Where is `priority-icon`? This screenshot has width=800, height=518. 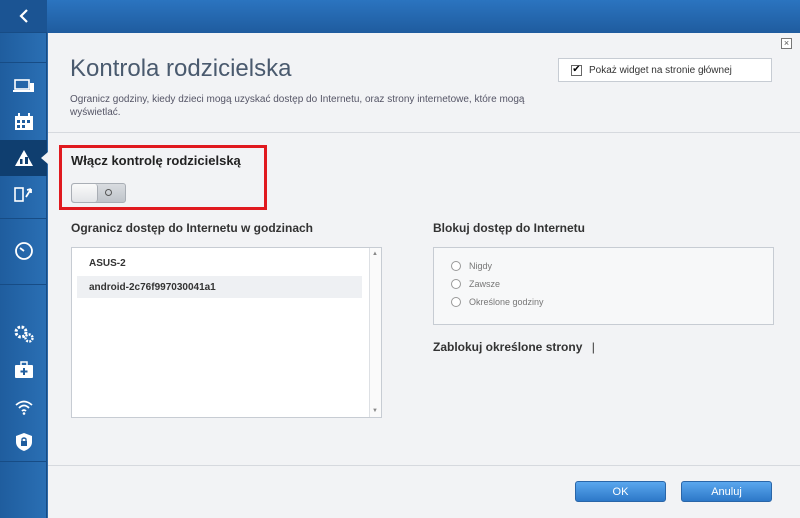
priority-icon is located at coordinates (22, 194).